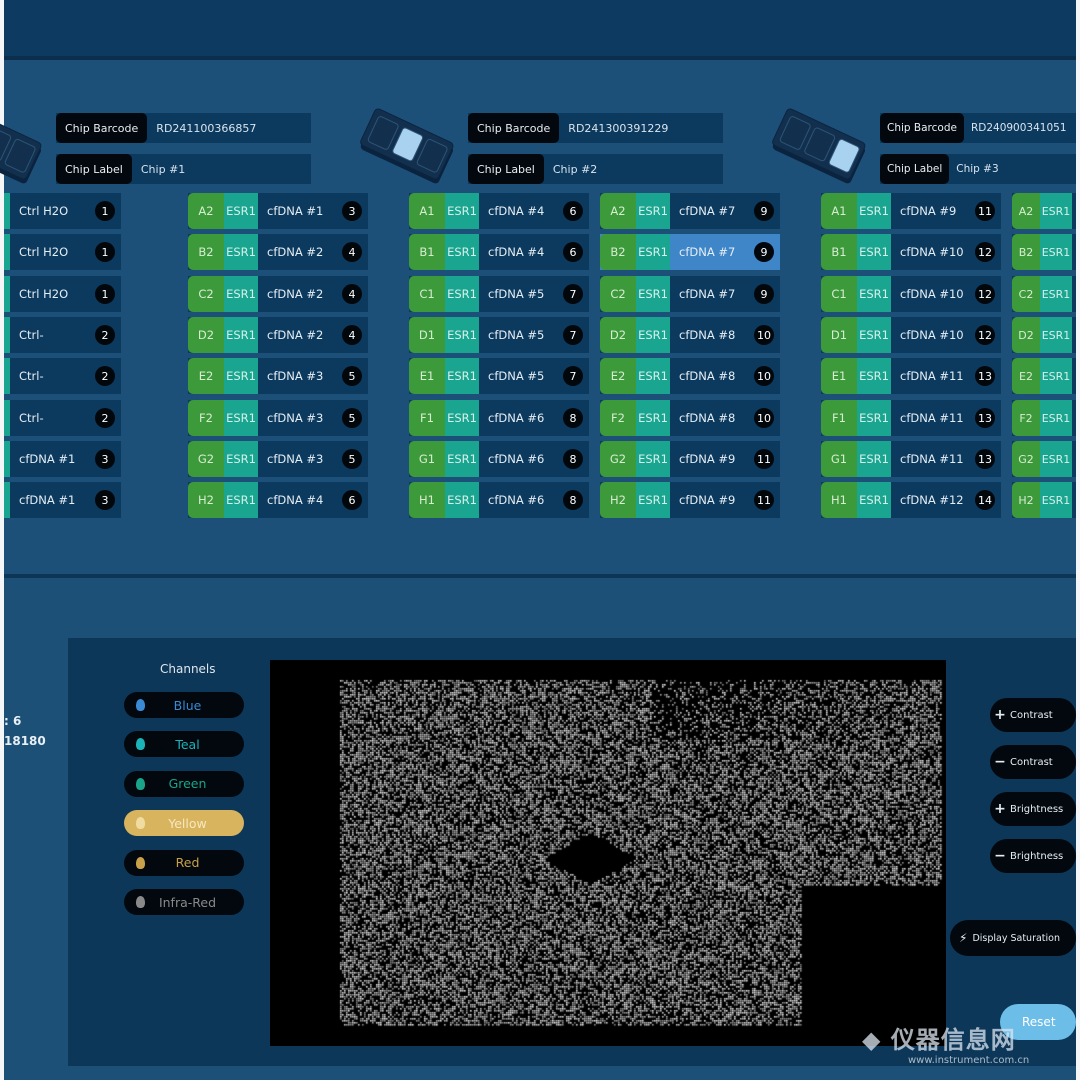 The width and height of the screenshot is (1080, 1080). What do you see at coordinates (1033, 856) in the screenshot?
I see `decrease-brightness-button: − Brightness` at bounding box center [1033, 856].